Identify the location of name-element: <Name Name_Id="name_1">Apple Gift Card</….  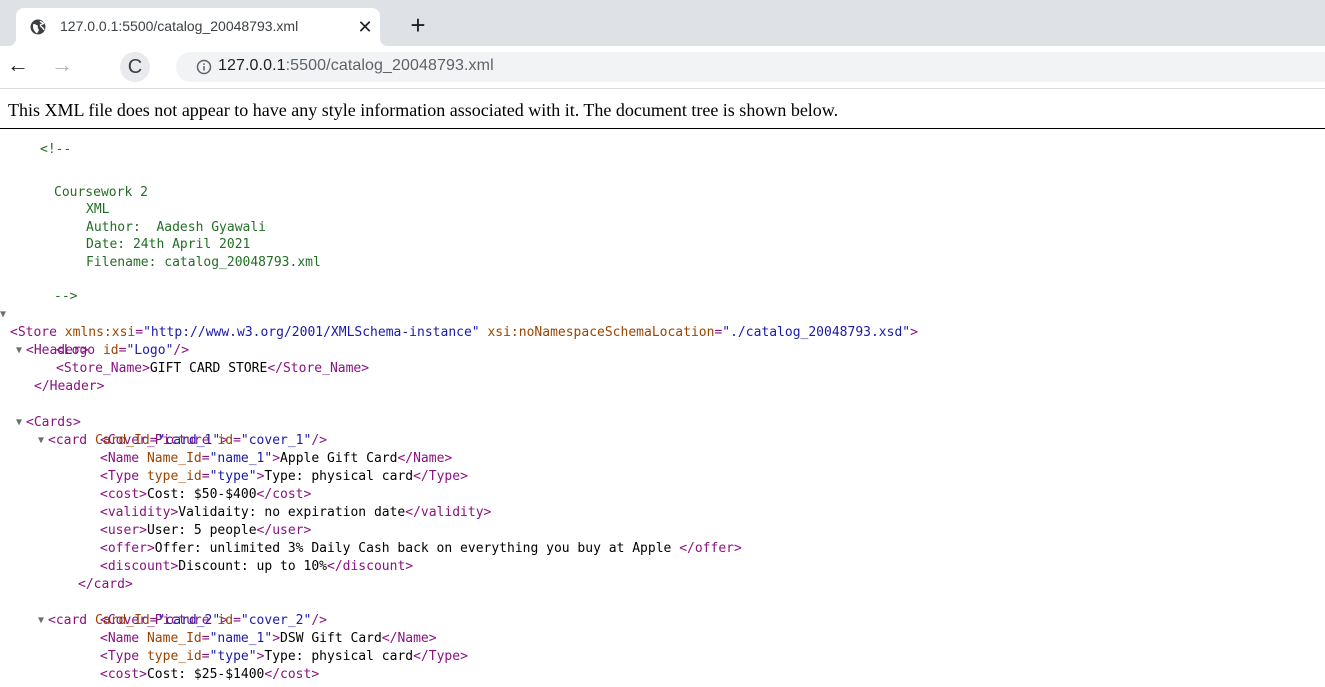
(276, 458).